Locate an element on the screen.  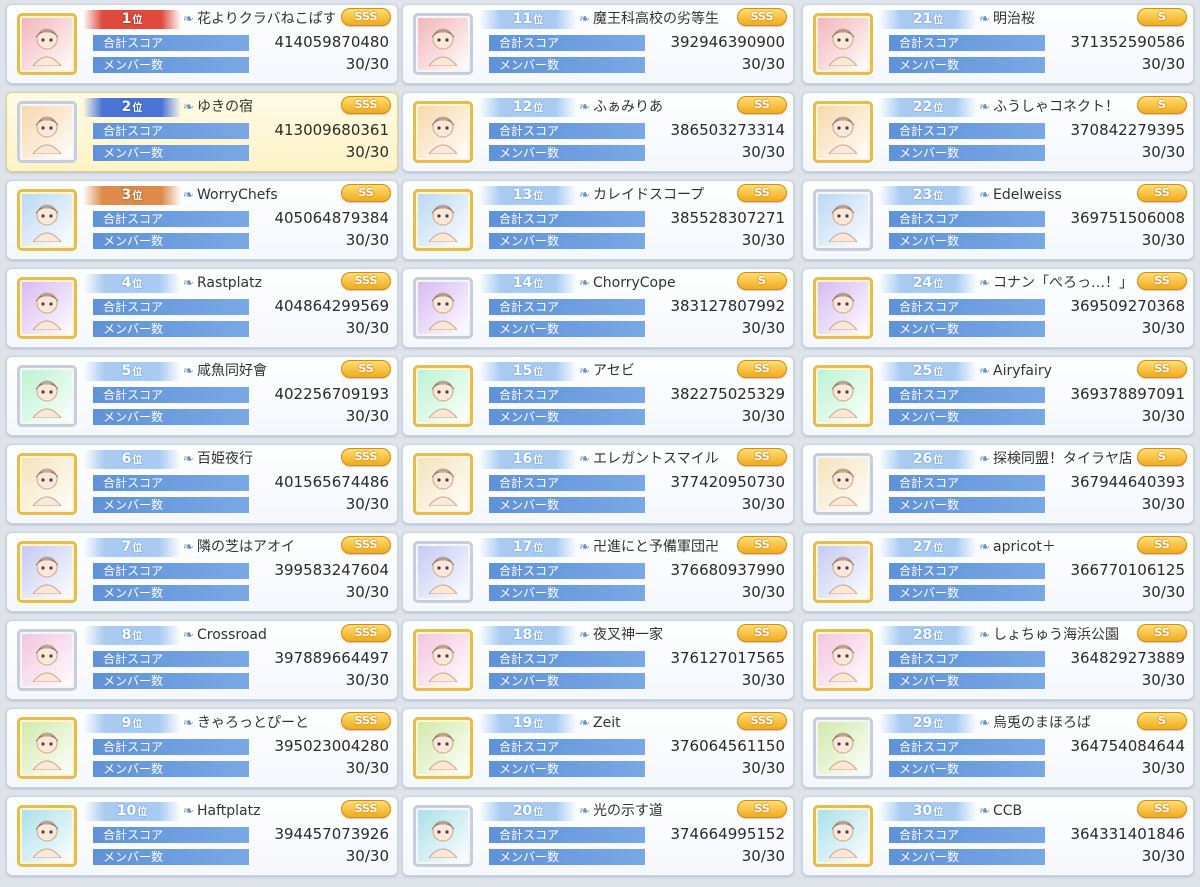
clan-name: ふぁみりあ is located at coordinates (628, 107).